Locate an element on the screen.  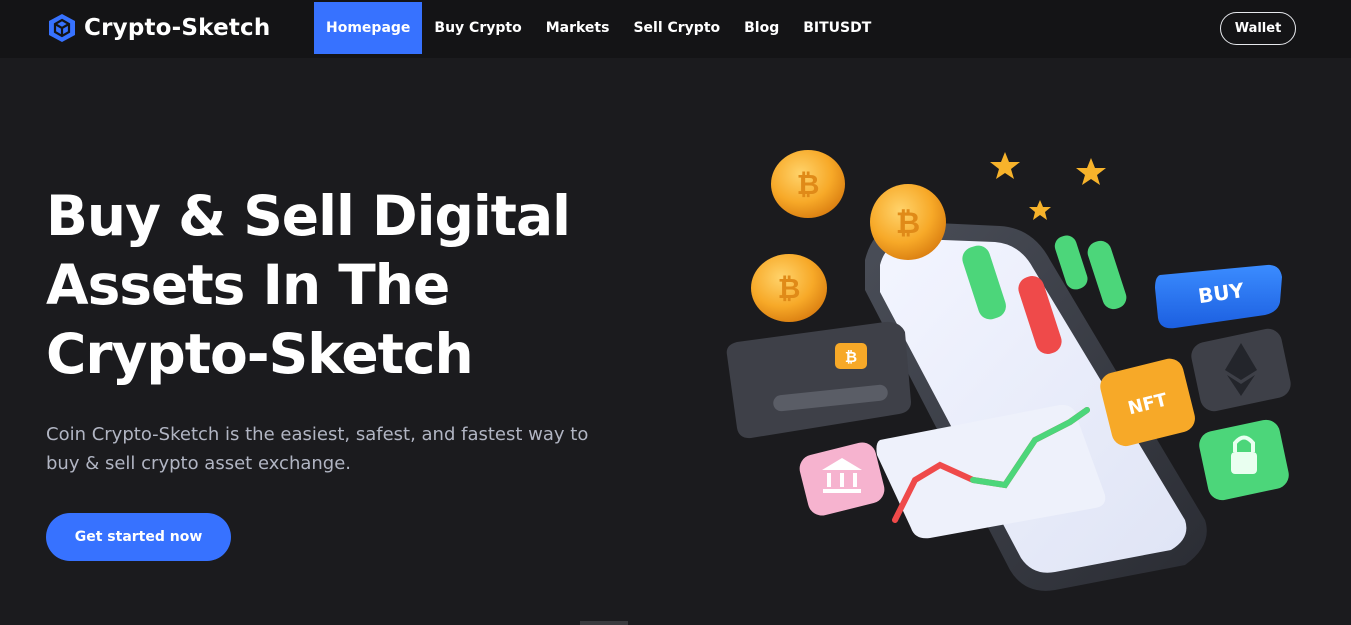
nav-homepage: Homepage is located at coordinates (368, 28).